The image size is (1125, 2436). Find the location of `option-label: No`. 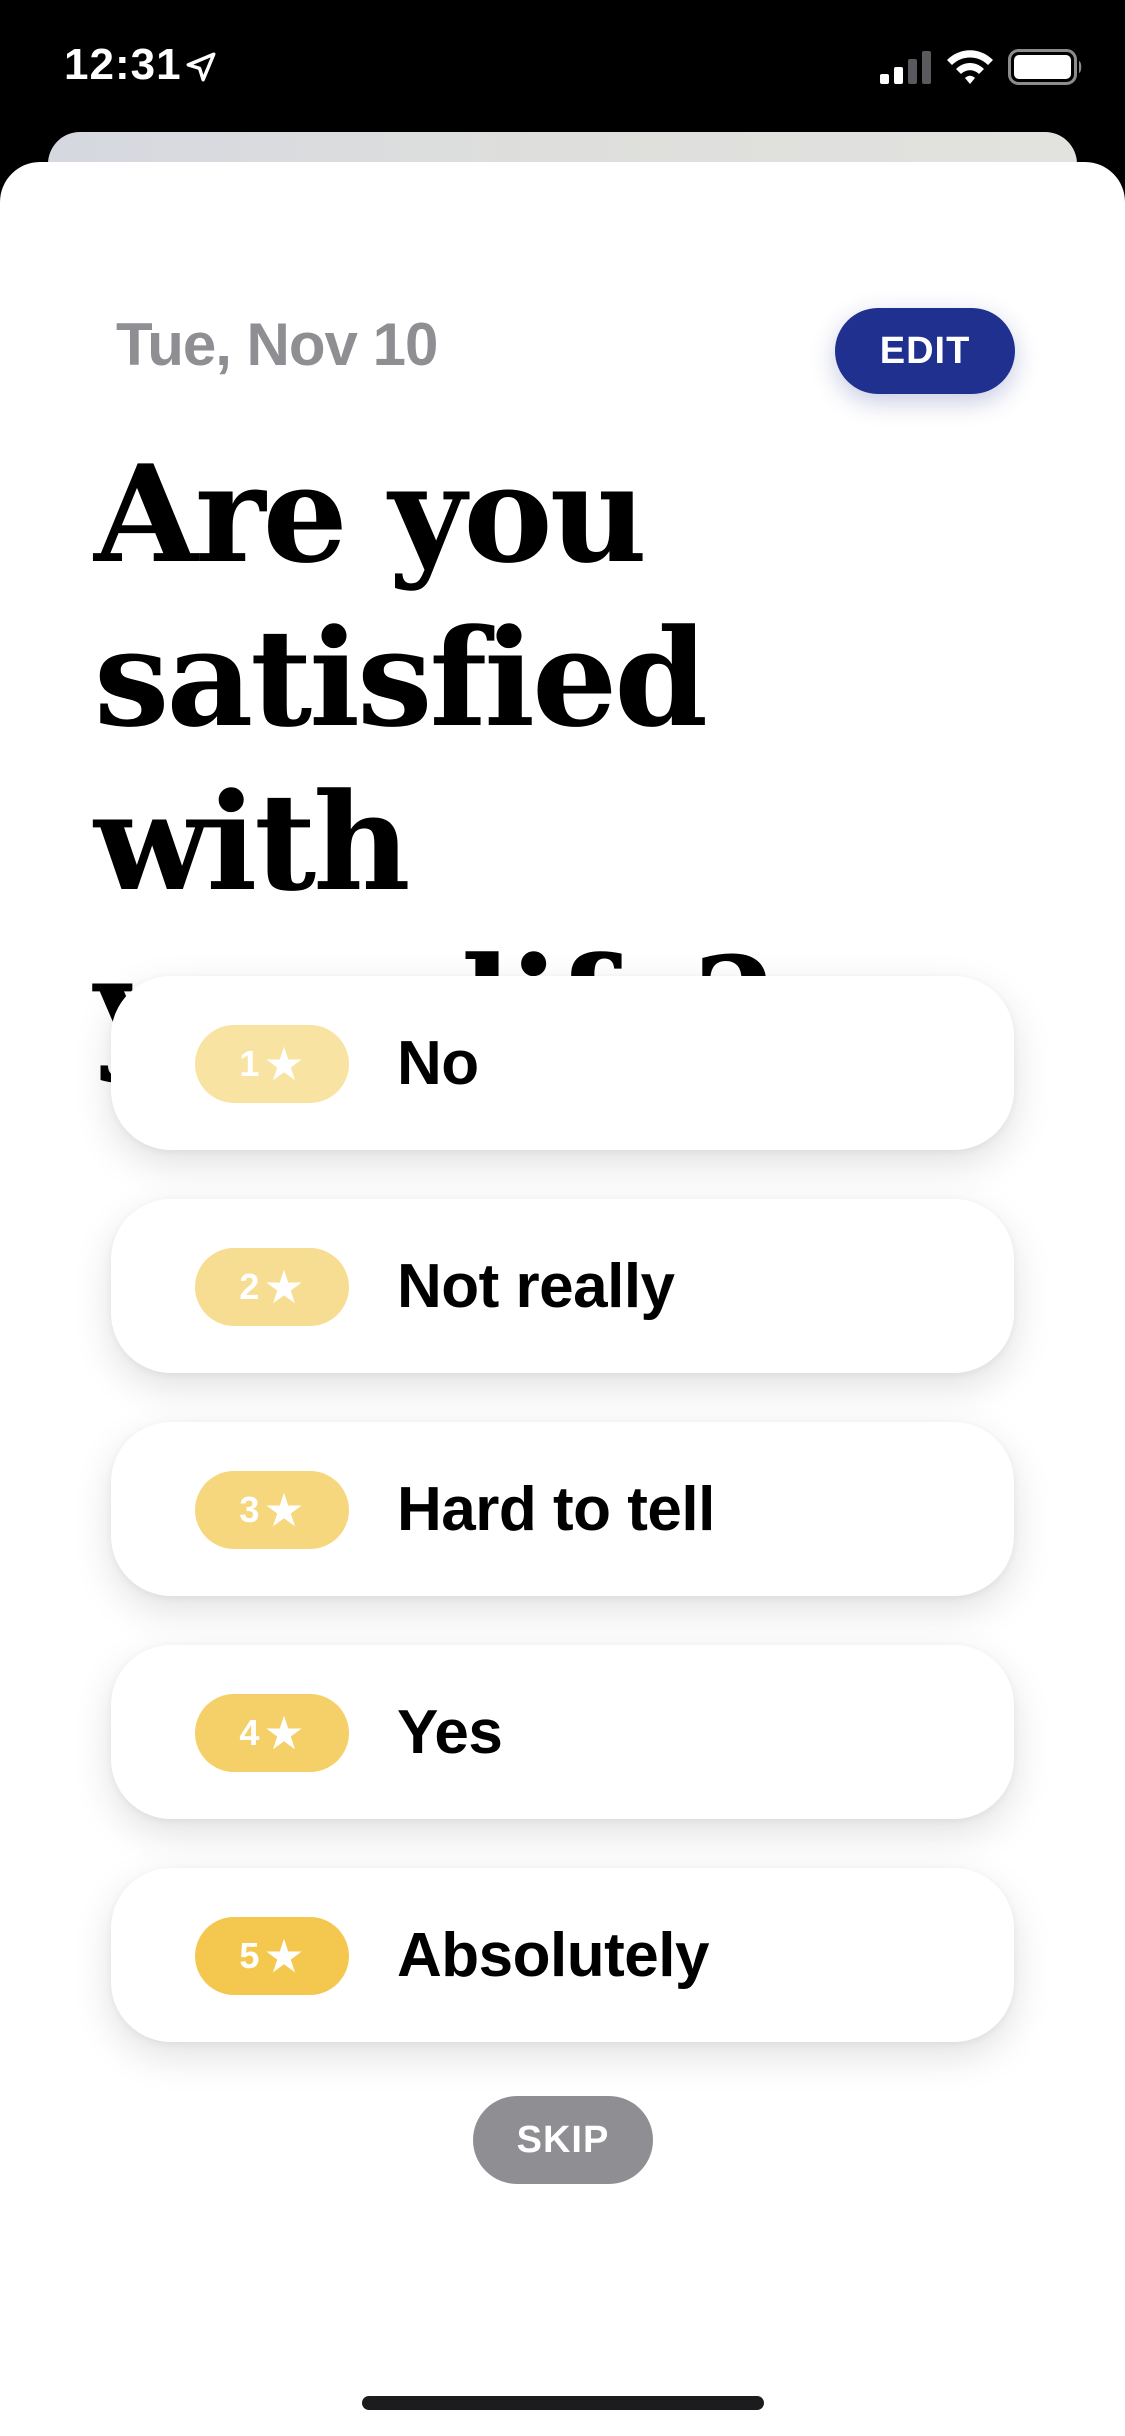

option-label: No is located at coordinates (438, 1063).